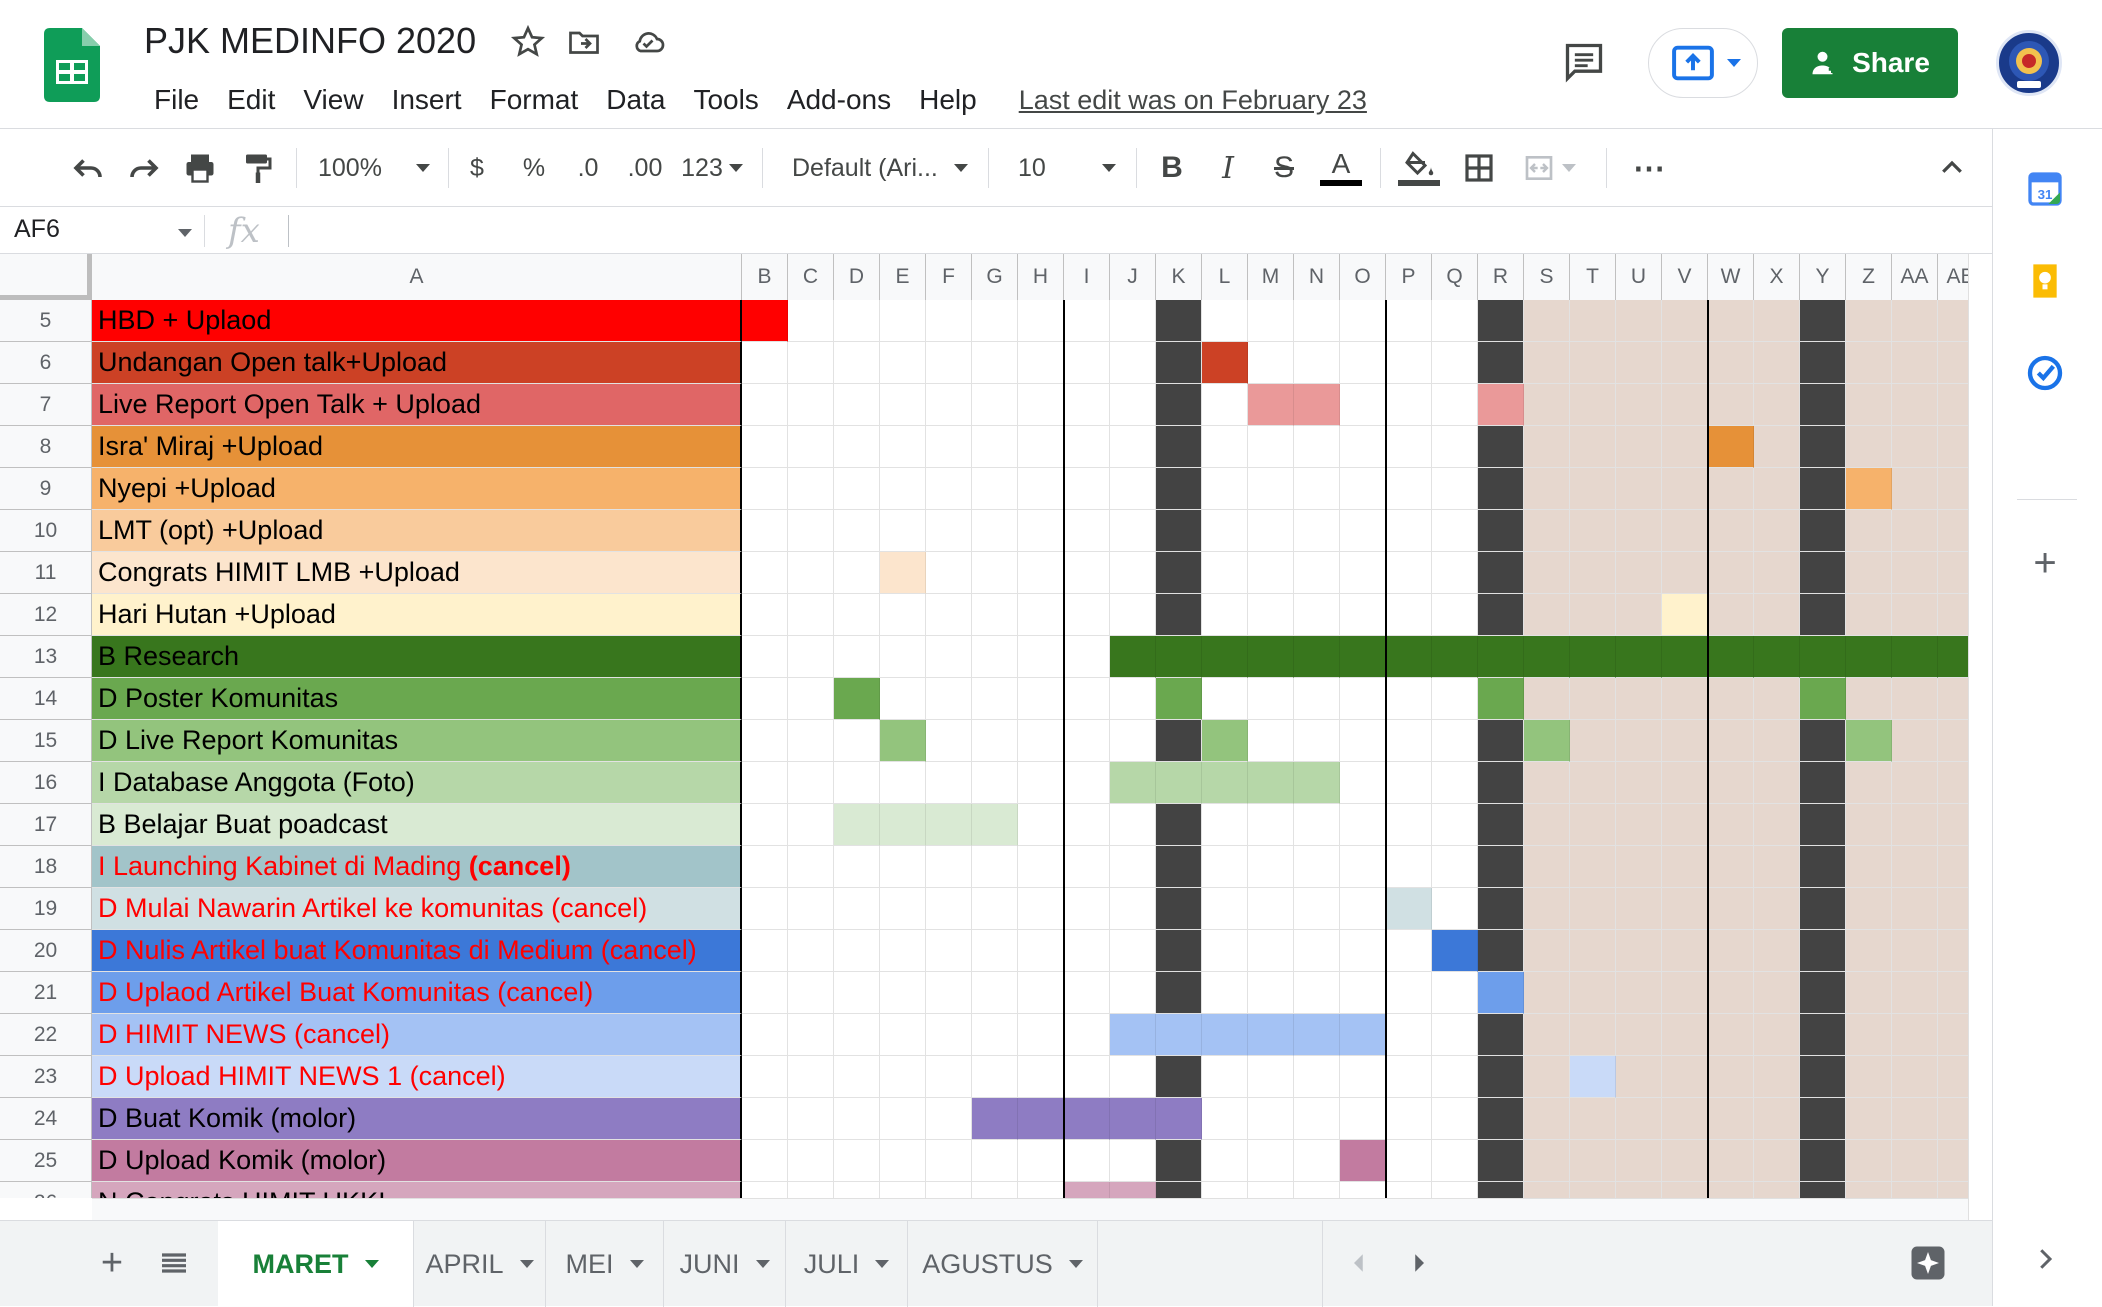  What do you see at coordinates (948, 100) in the screenshot?
I see `menu-help: Help` at bounding box center [948, 100].